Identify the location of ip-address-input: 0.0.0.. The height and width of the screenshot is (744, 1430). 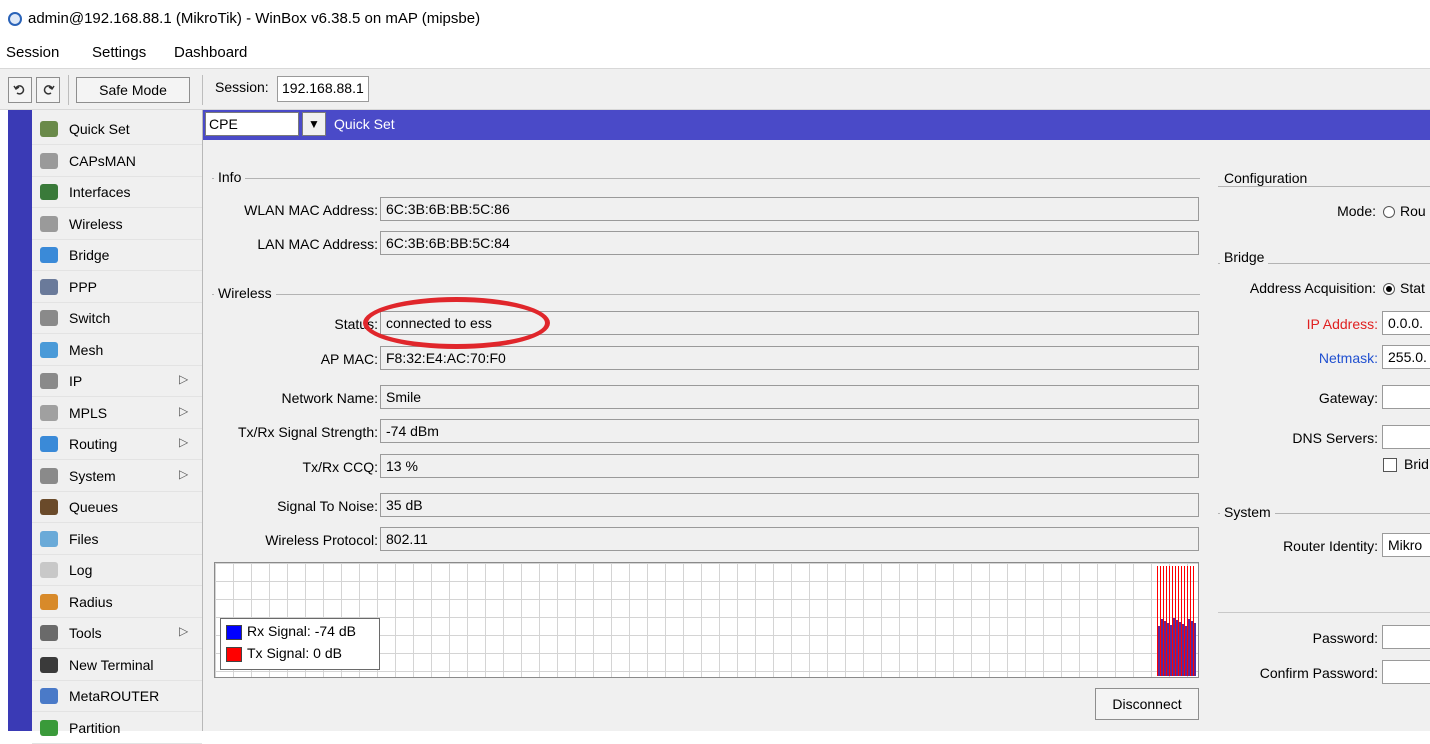
(1406, 323).